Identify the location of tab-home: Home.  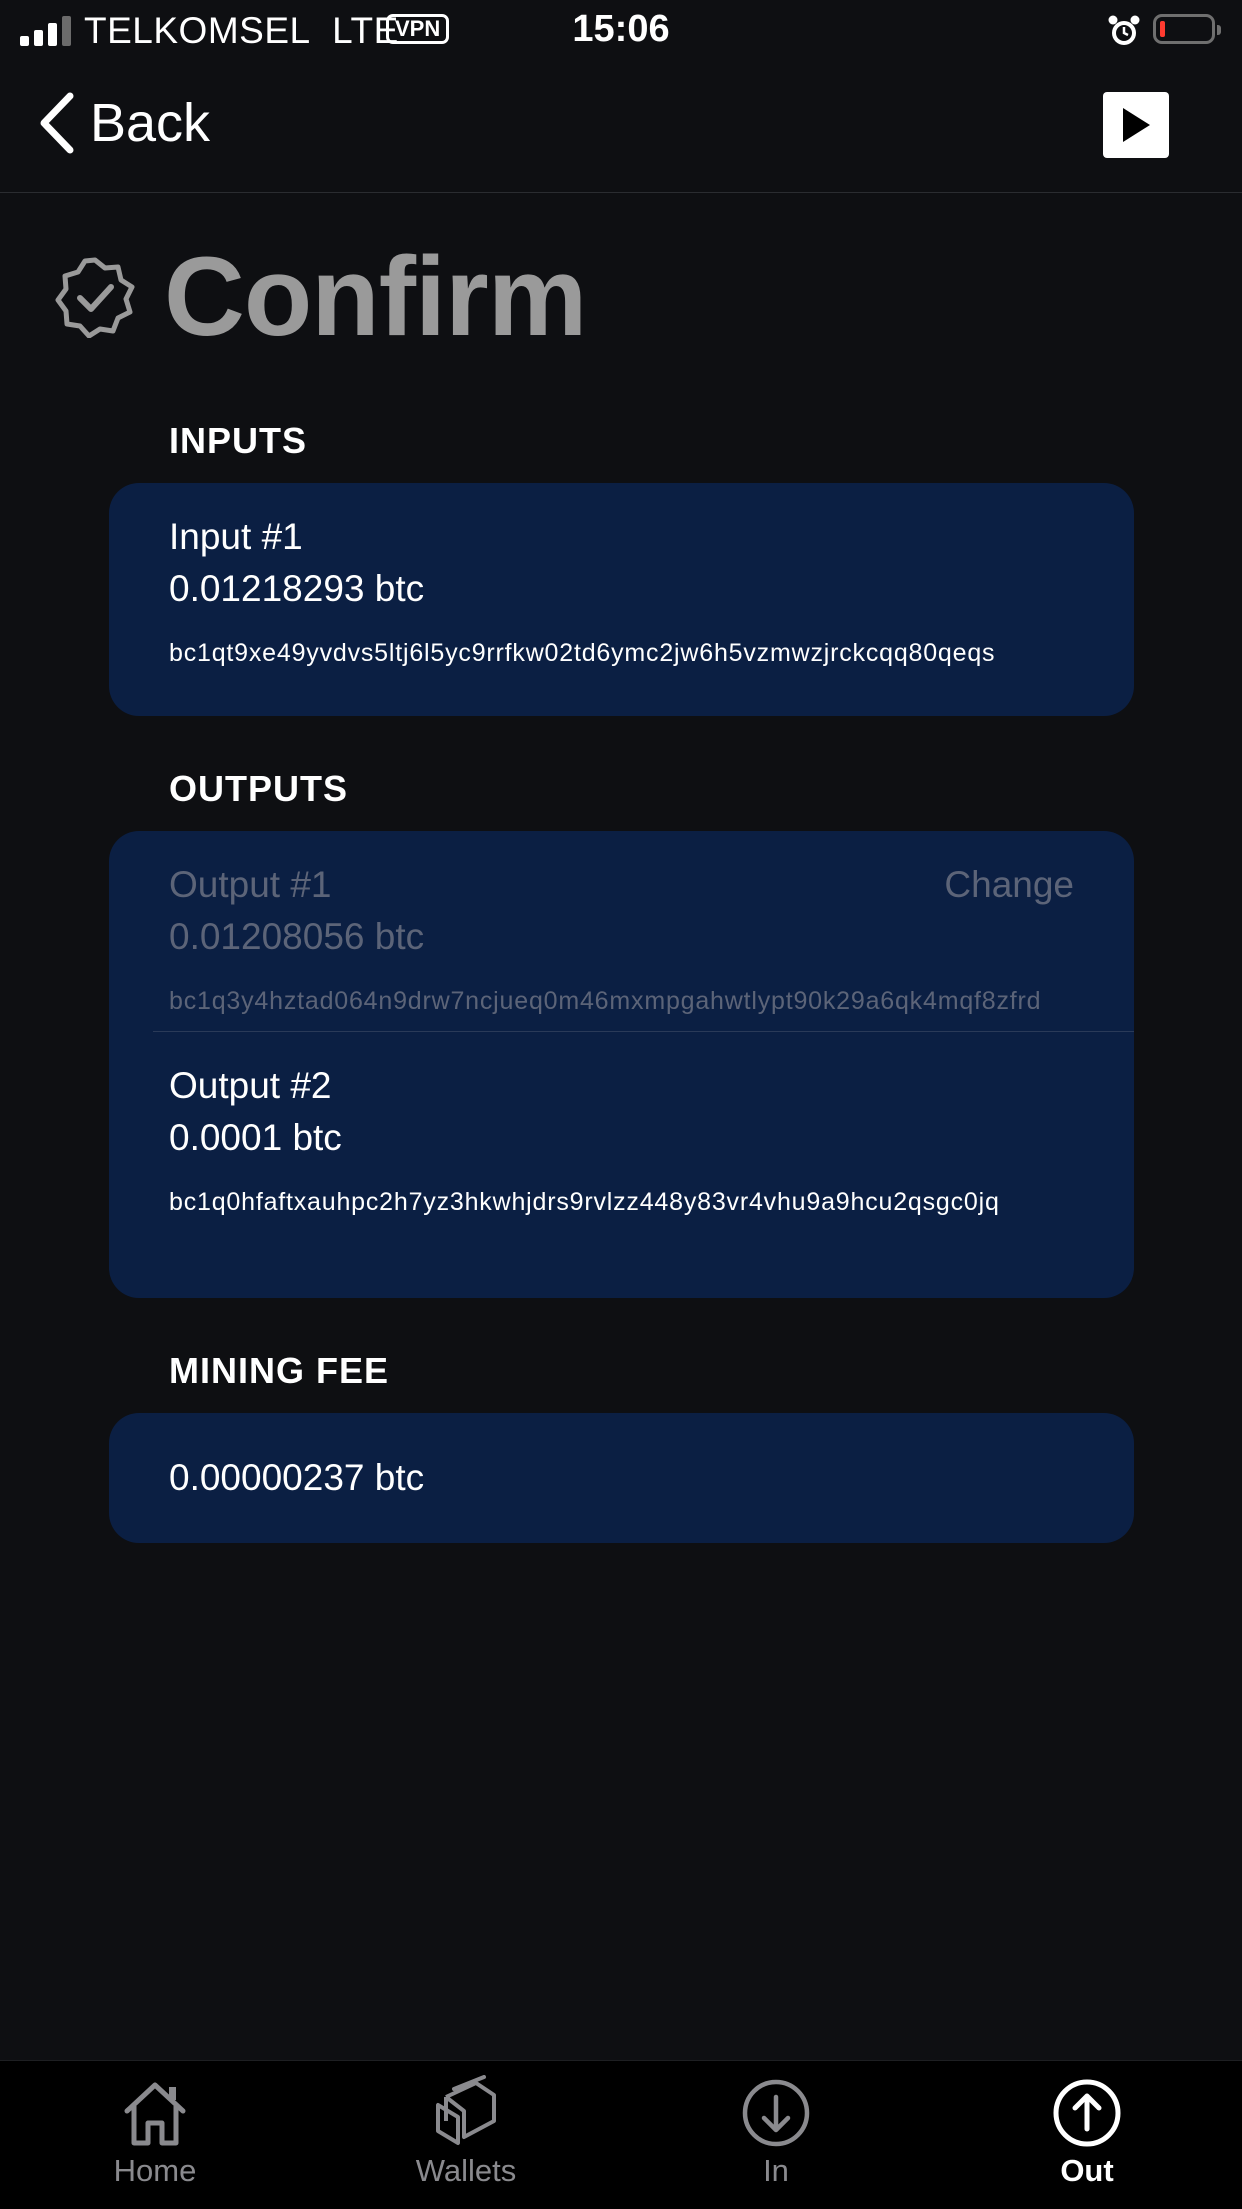
(155, 2132).